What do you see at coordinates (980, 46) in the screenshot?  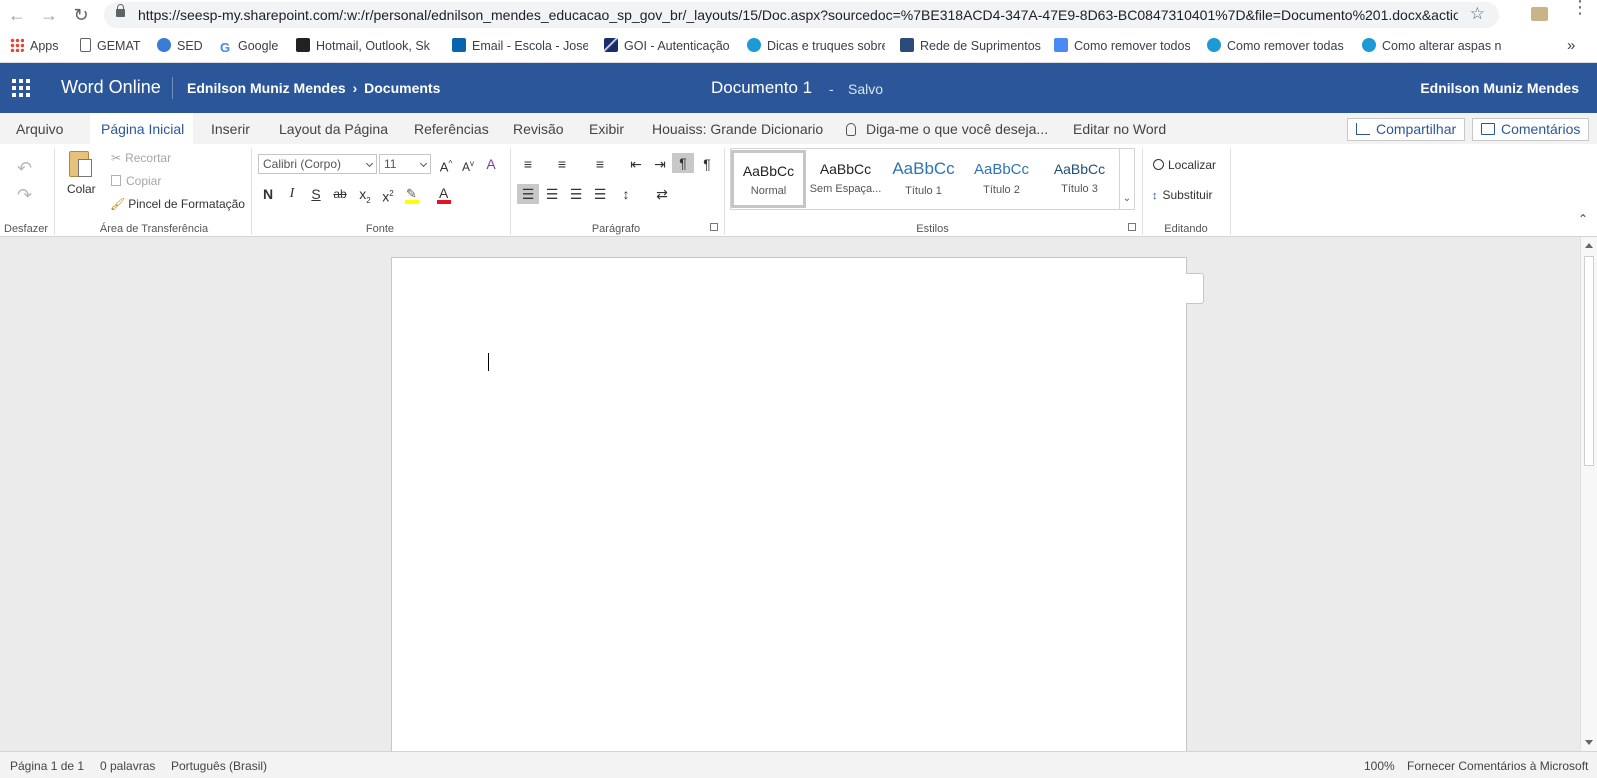 I see `bookmark-rede: Rede de Suprimentos` at bounding box center [980, 46].